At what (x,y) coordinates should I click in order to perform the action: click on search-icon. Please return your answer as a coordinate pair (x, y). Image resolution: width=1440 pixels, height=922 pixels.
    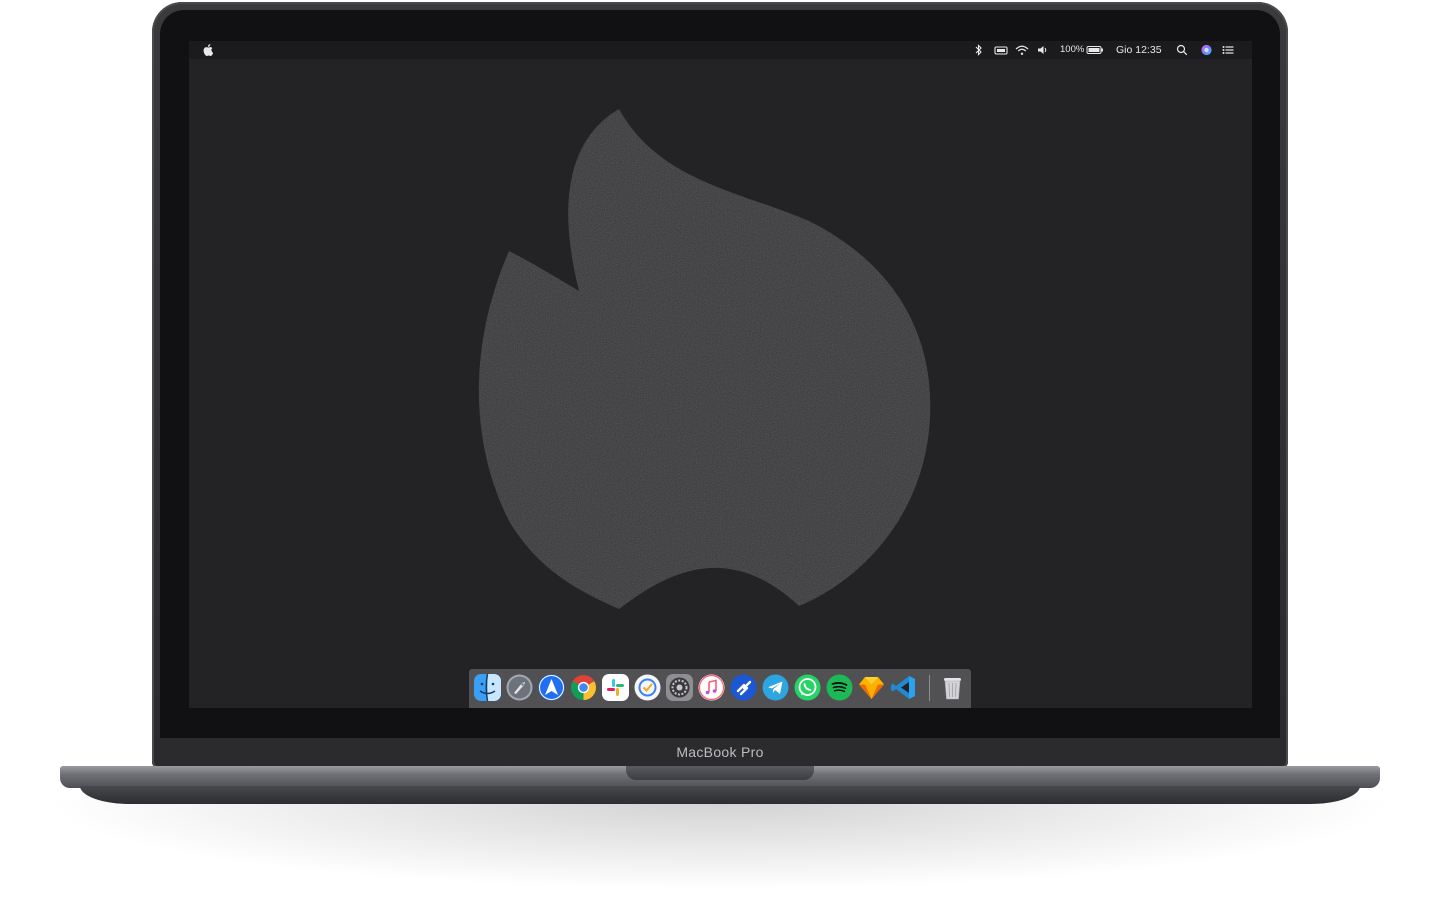
    Looking at the image, I should click on (1182, 50).